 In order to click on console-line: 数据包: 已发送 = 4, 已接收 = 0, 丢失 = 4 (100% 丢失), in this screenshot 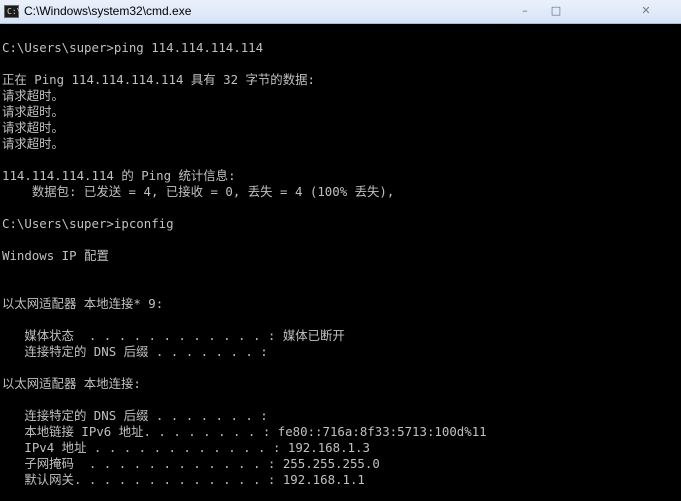, I will do `click(198, 191)`.